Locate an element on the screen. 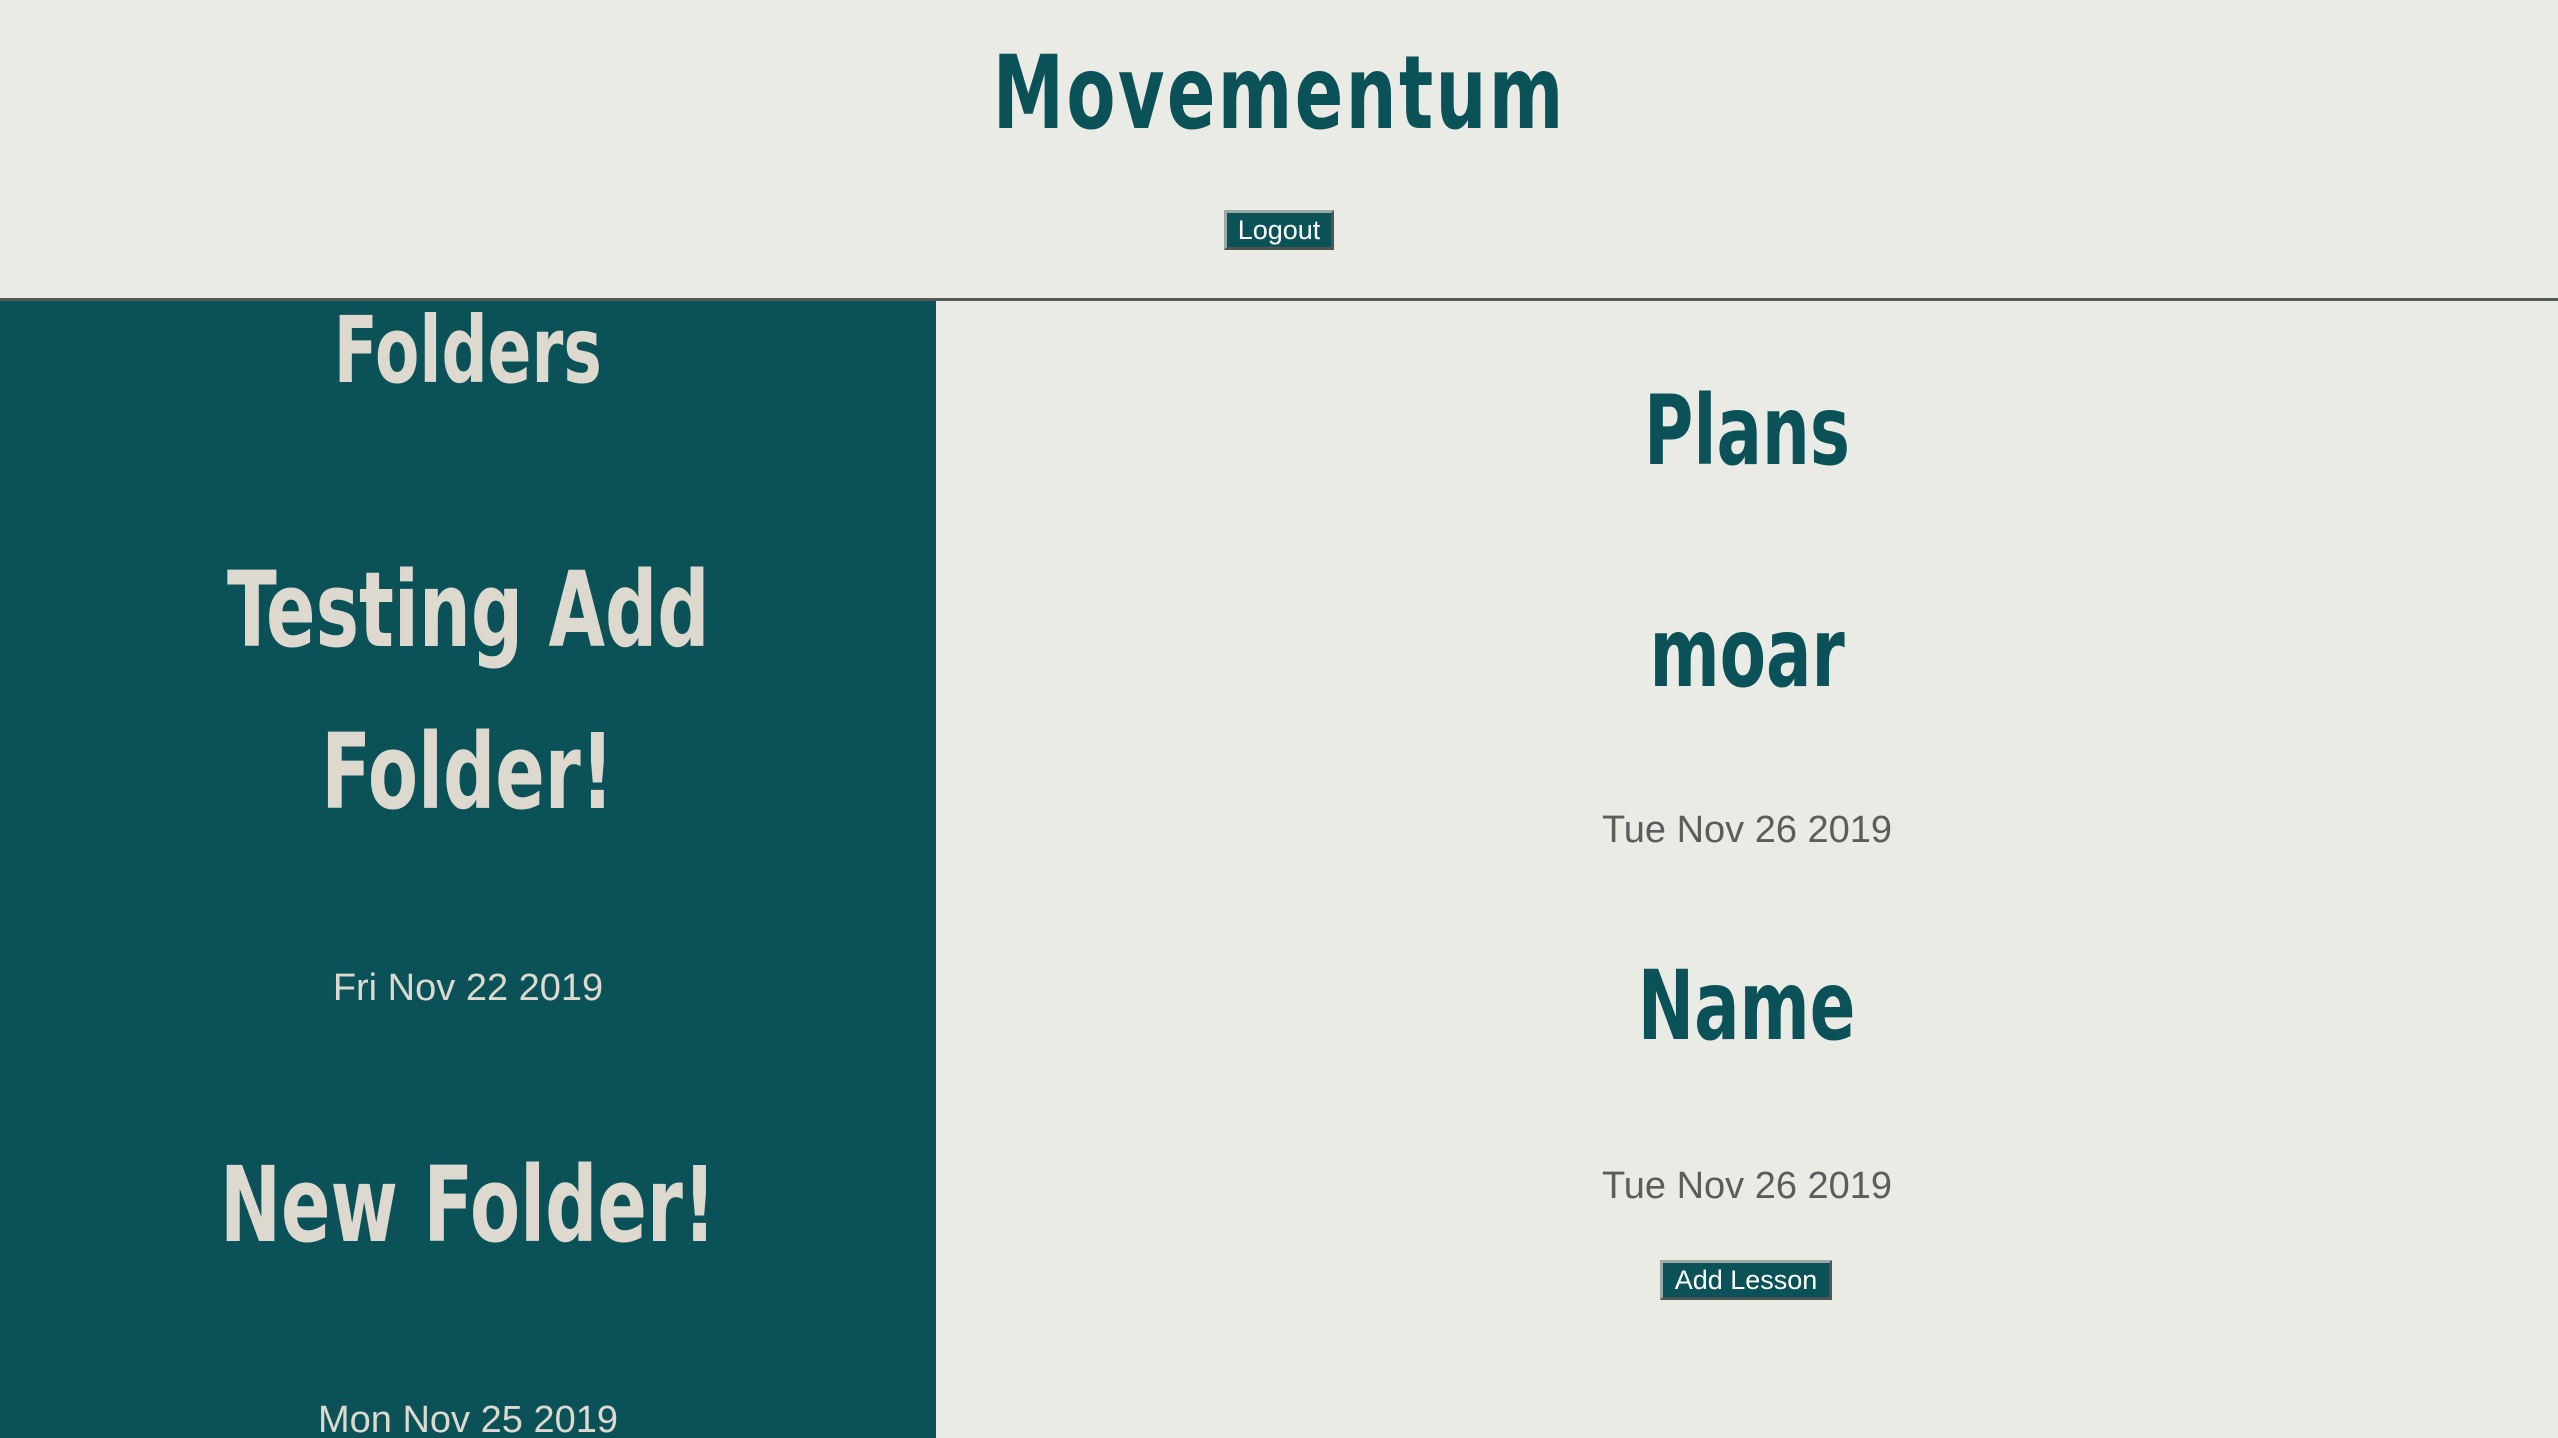  add-lesson-button: Add Lesson is located at coordinates (1746, 1280).